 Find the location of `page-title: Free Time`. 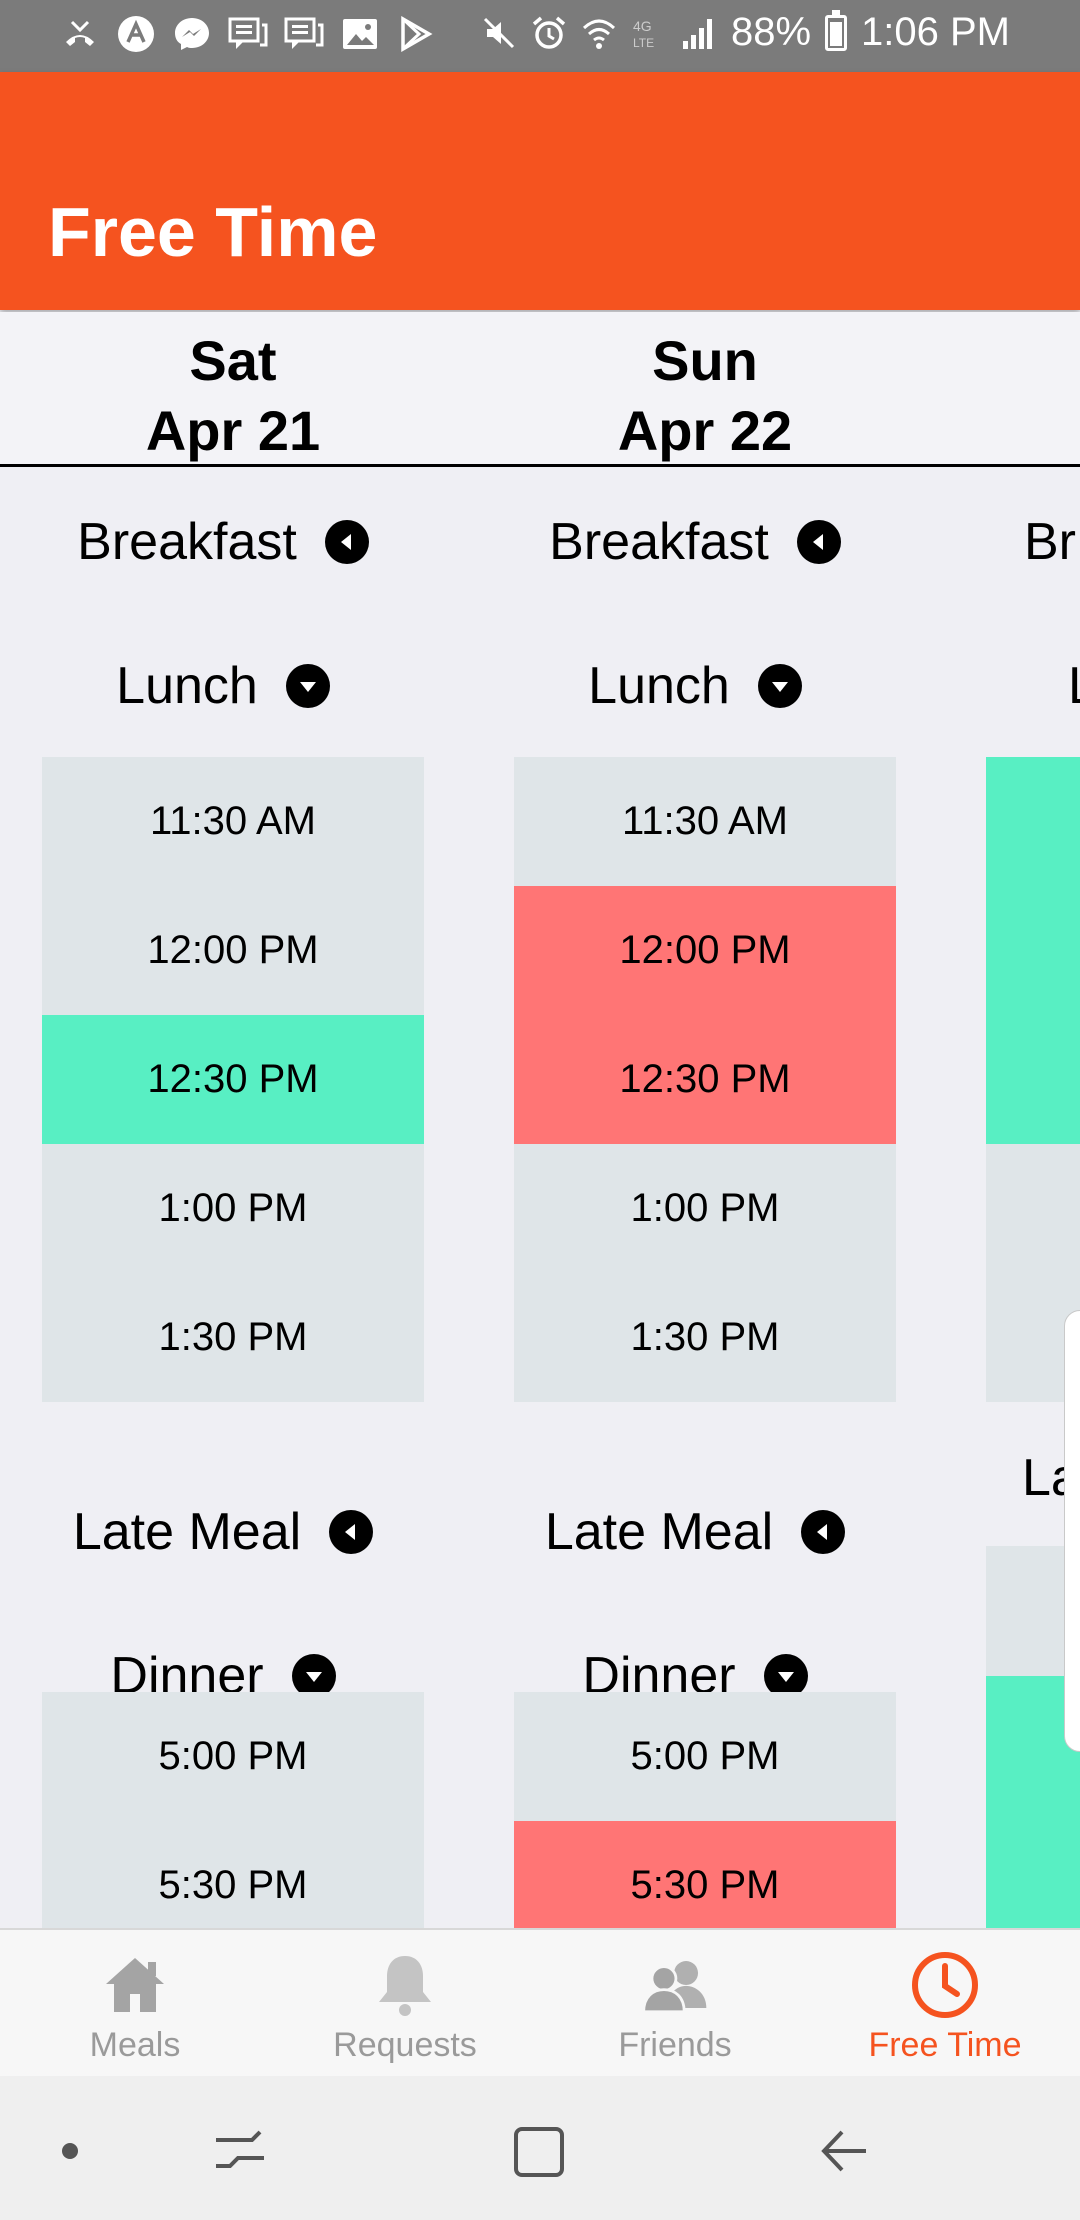

page-title: Free Time is located at coordinates (213, 232).